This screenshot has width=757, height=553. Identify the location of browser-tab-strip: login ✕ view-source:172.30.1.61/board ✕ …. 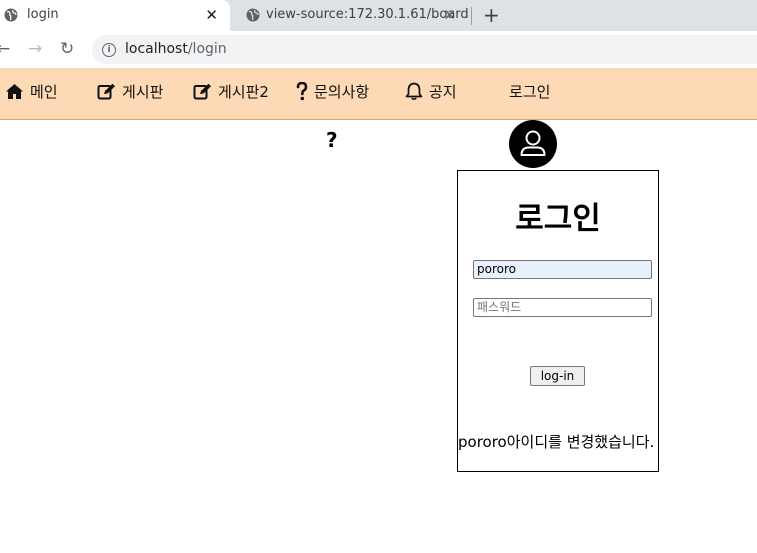
(378, 15).